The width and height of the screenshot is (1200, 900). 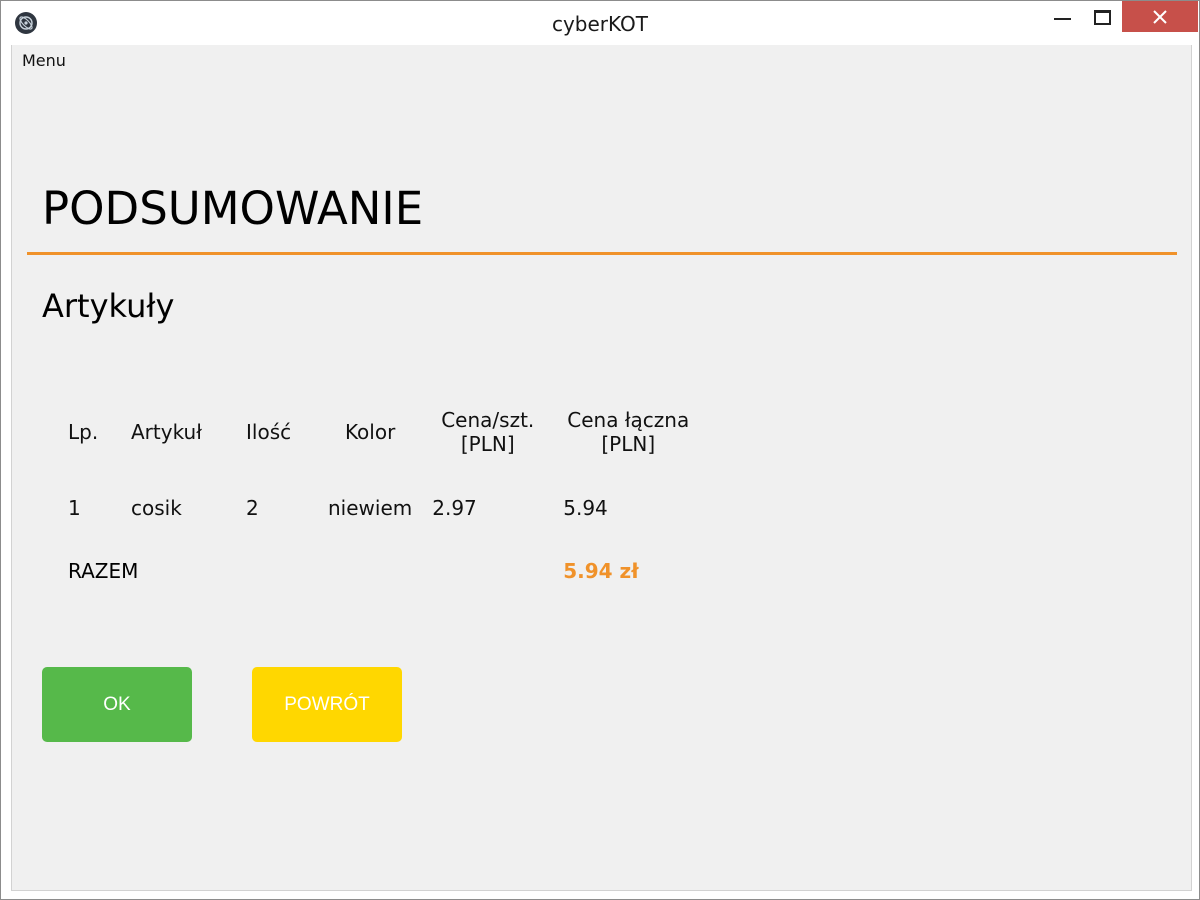 What do you see at coordinates (269, 432) in the screenshot?
I see `header-quantity: Ilość` at bounding box center [269, 432].